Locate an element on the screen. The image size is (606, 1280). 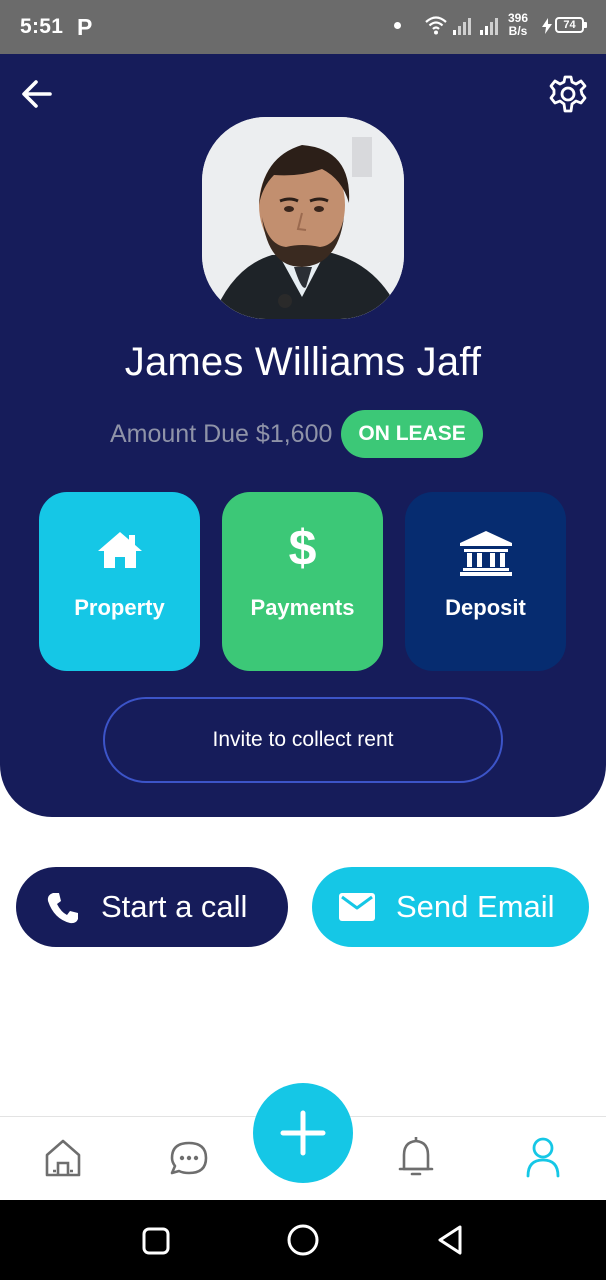
home-circle-icon is located at coordinates (303, 1240).